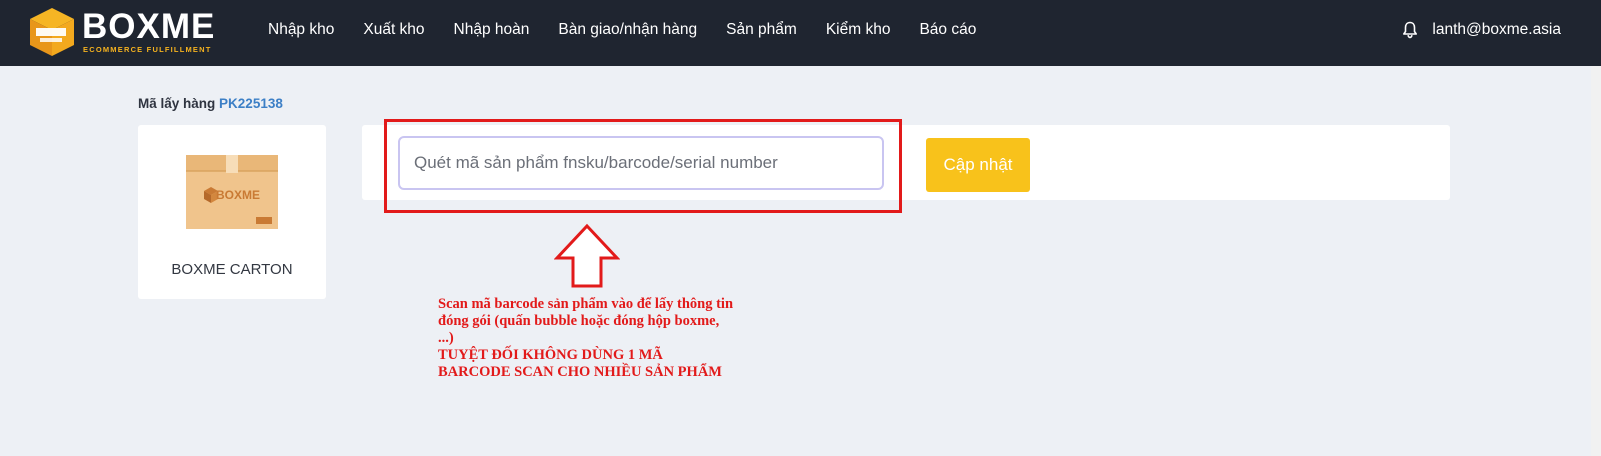 Image resolution: width=1601 pixels, height=456 pixels. I want to click on up-arrow-icon, so click(587, 255).